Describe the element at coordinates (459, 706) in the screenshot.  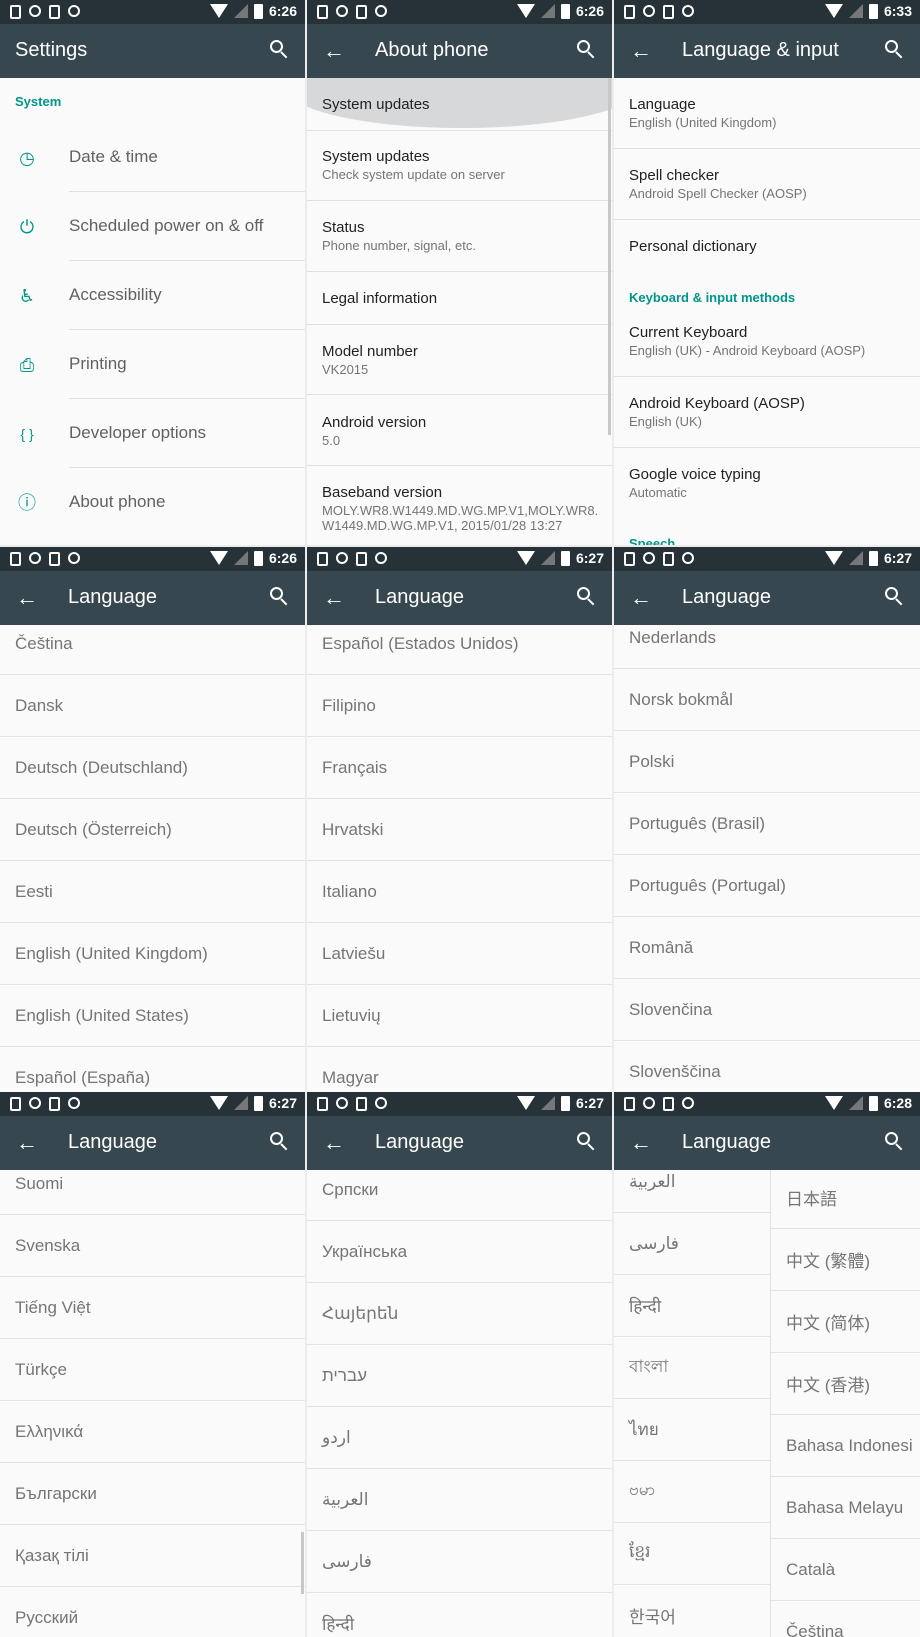
I see `language-item: Filipino` at that location.